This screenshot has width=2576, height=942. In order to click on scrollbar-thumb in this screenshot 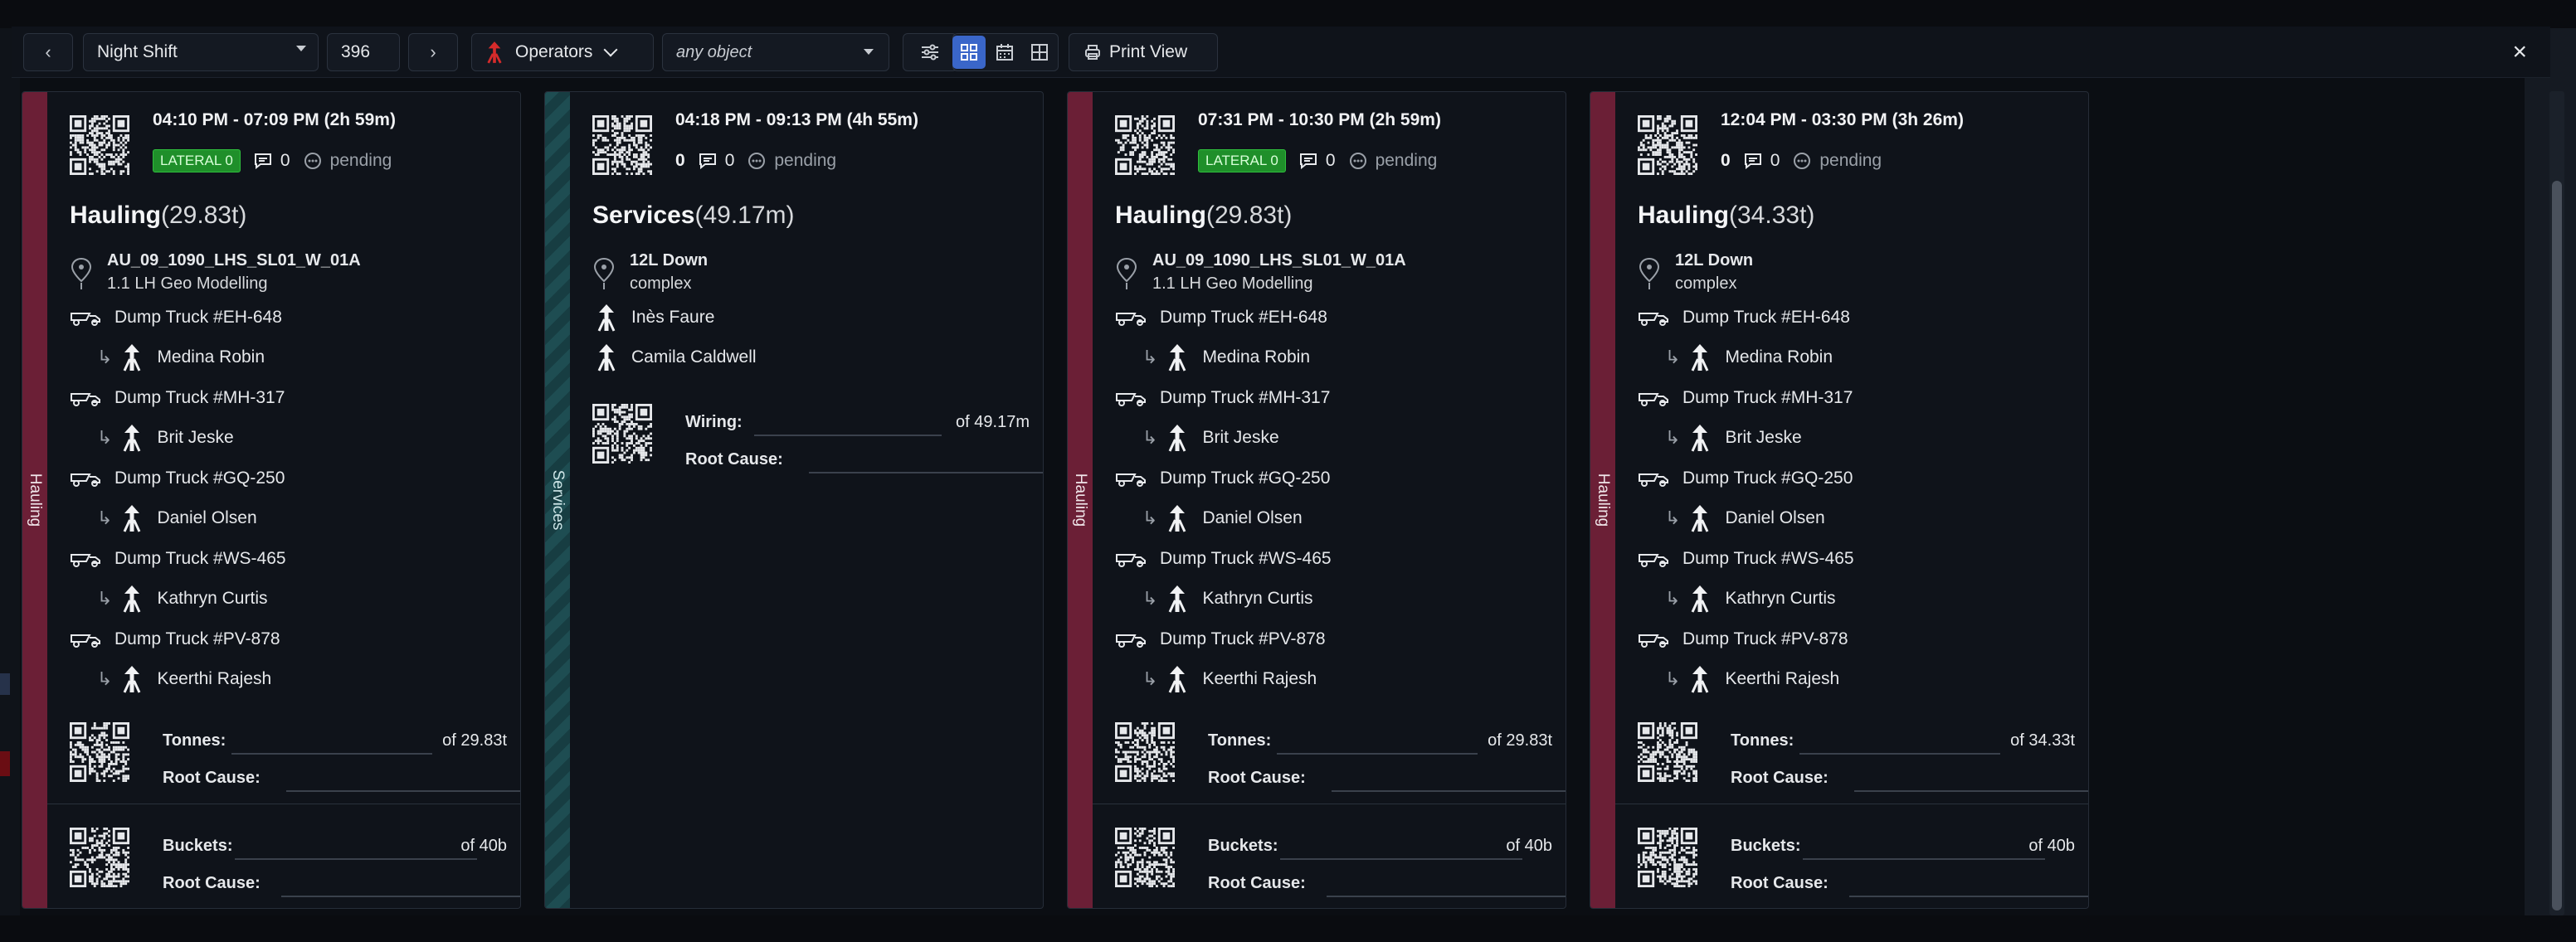, I will do `click(2557, 545)`.